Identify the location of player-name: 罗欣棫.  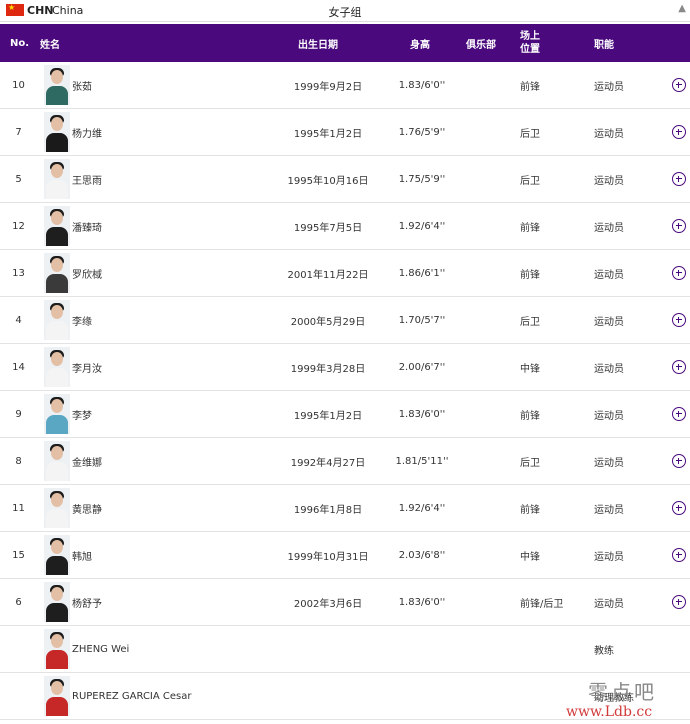
(87, 273).